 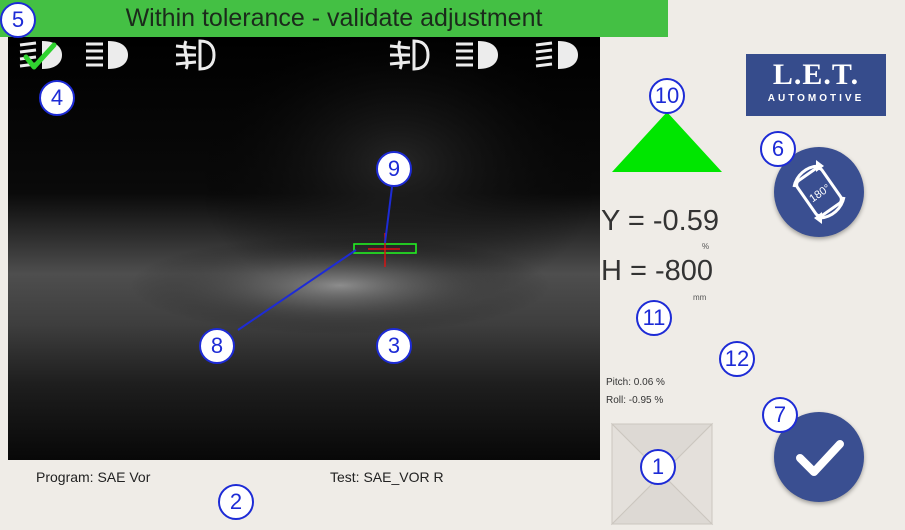 I want to click on marker-2: 2, so click(x=236, y=502).